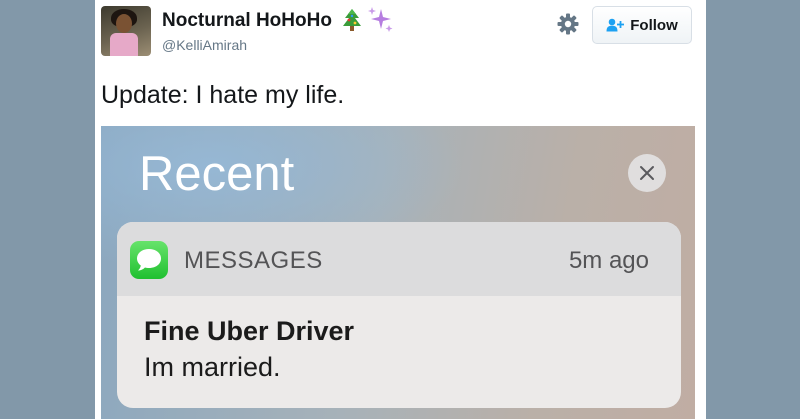  I want to click on christmas-tree-icon, so click(352, 20).